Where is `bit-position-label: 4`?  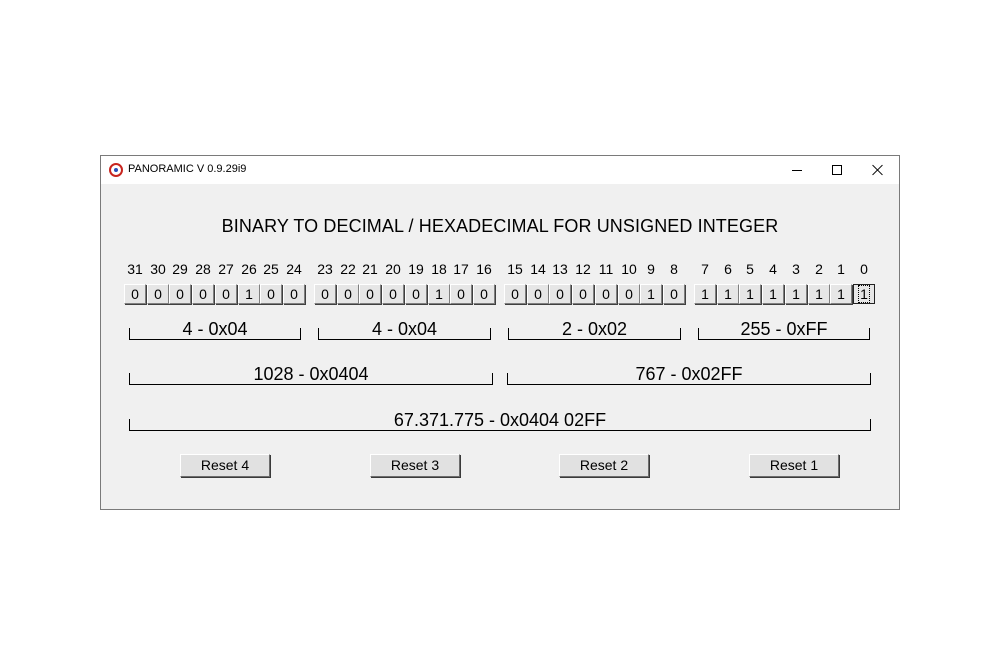 bit-position-label: 4 is located at coordinates (773, 269).